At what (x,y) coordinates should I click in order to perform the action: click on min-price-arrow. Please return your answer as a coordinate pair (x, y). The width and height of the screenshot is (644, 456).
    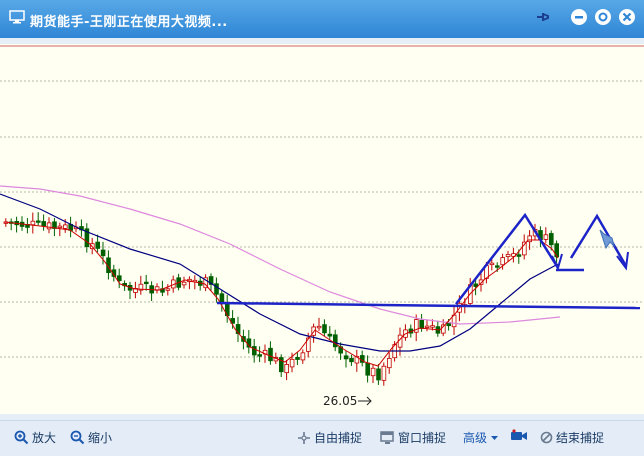
    Looking at the image, I should click on (365, 401).